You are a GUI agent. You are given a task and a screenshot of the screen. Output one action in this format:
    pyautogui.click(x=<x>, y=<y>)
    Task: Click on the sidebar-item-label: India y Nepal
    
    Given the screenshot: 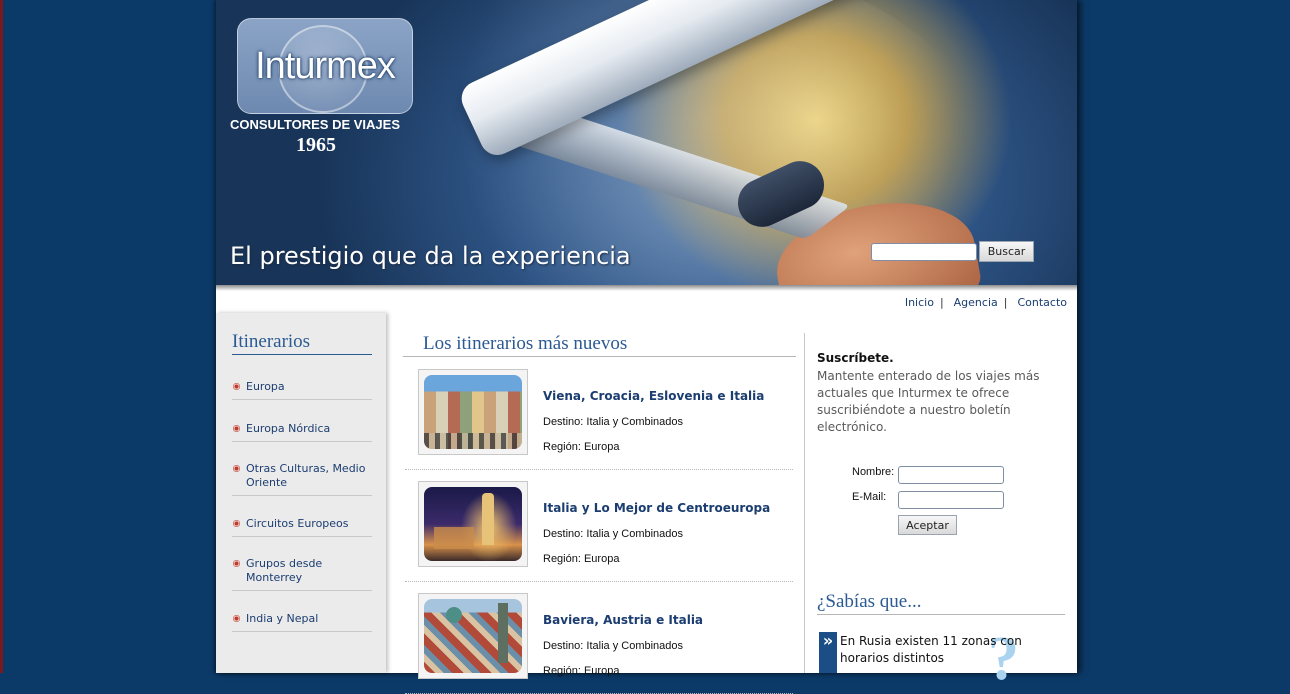 What is the action you would take?
    pyautogui.click(x=282, y=618)
    